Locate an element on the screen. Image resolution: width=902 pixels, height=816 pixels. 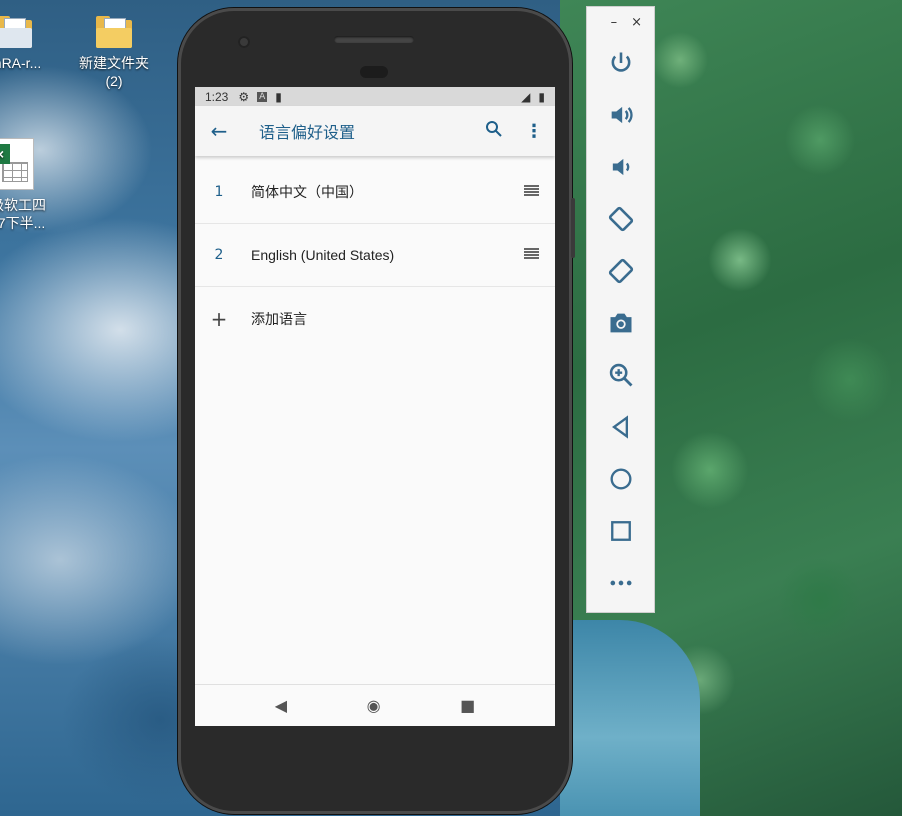
language-name: English (United States) is located at coordinates (323, 255).